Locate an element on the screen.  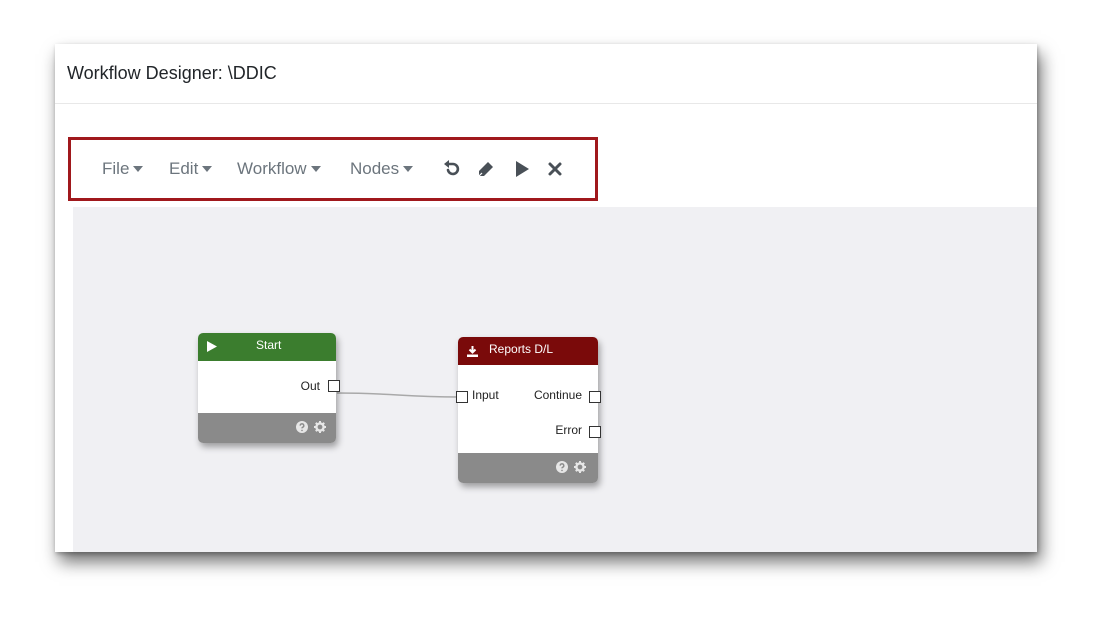
node-start-title: Start is located at coordinates (269, 345).